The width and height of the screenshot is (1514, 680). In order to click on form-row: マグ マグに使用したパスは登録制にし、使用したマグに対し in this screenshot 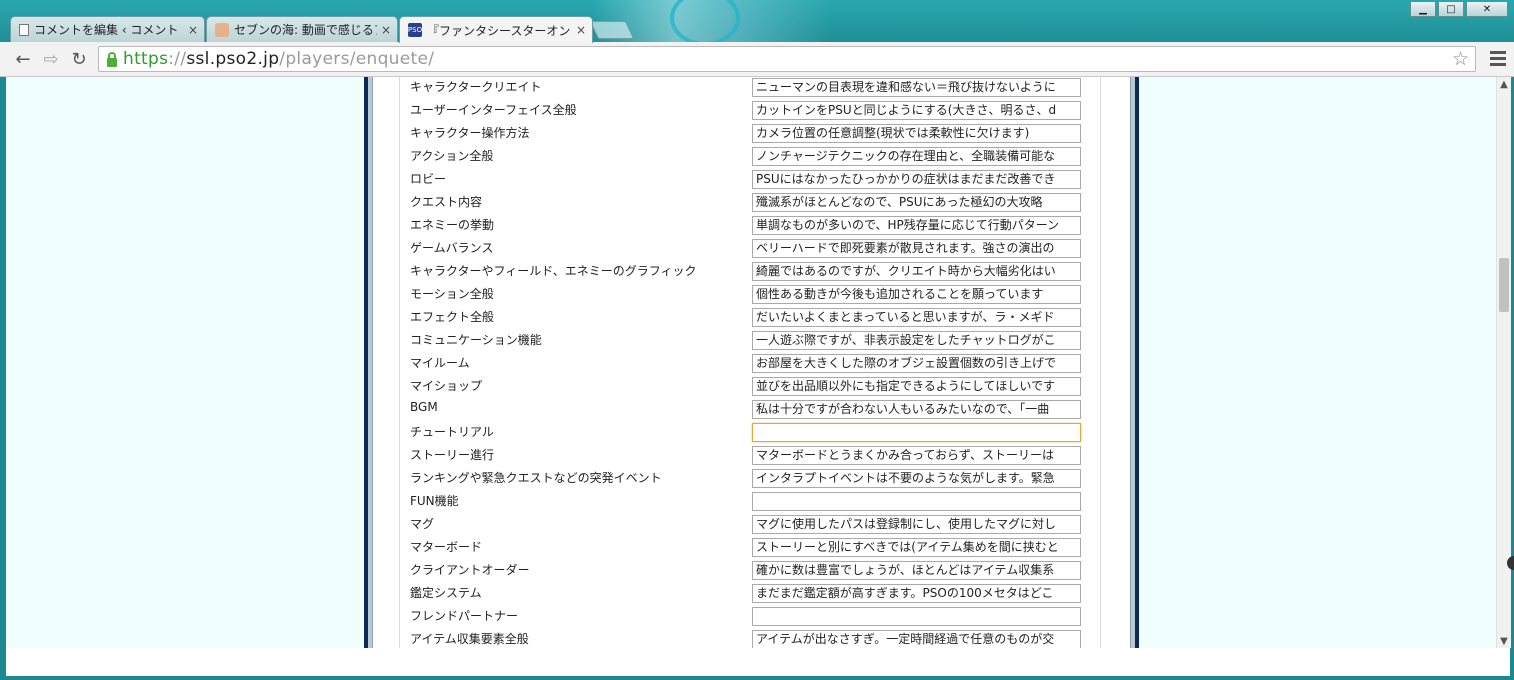, I will do `click(750, 525)`.